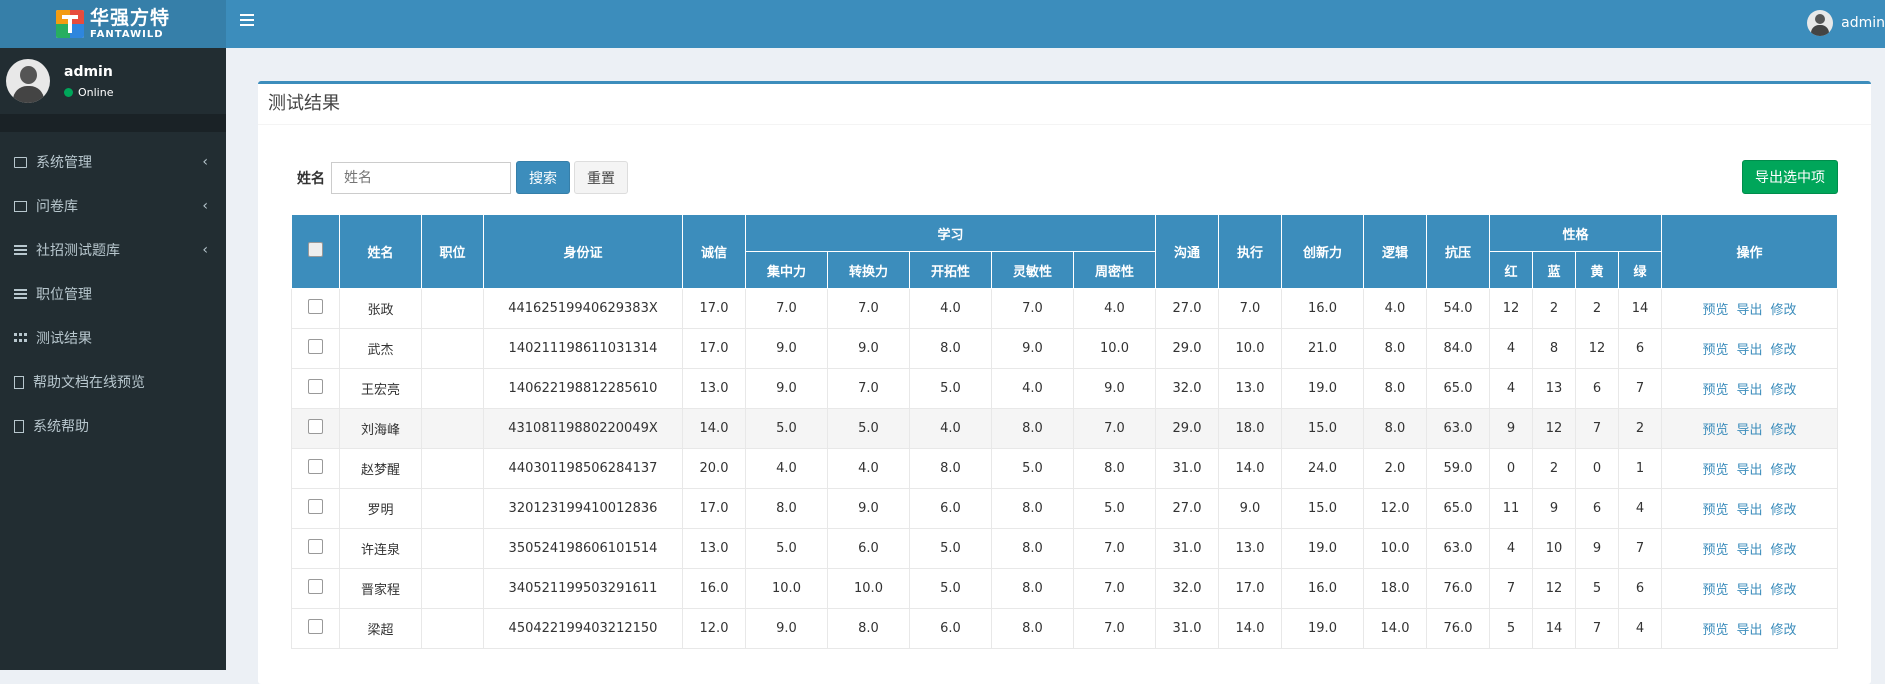  Describe the element at coordinates (113, 426) in the screenshot. I see `sidebar-item-system-help: 系统帮助` at that location.